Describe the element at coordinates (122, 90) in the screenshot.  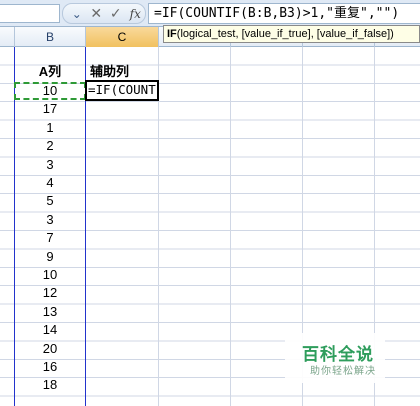
I see `cell-c3-editing: =IF(COUNT` at that location.